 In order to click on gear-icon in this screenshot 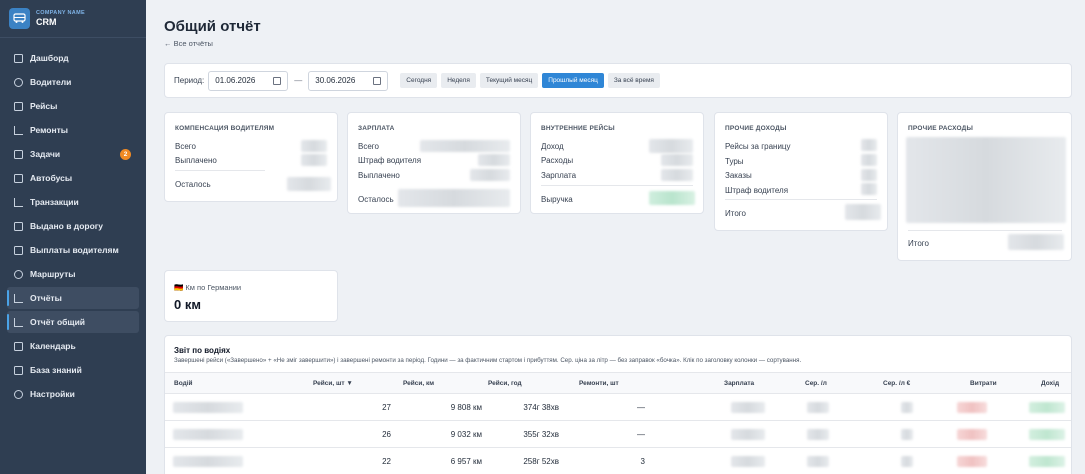, I will do `click(18, 394)`.